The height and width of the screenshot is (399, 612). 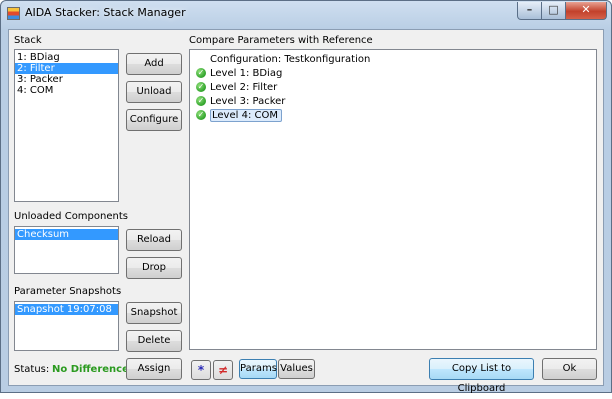 I want to click on tree-level-label-selected: Level 4: COM, so click(x=246, y=115).